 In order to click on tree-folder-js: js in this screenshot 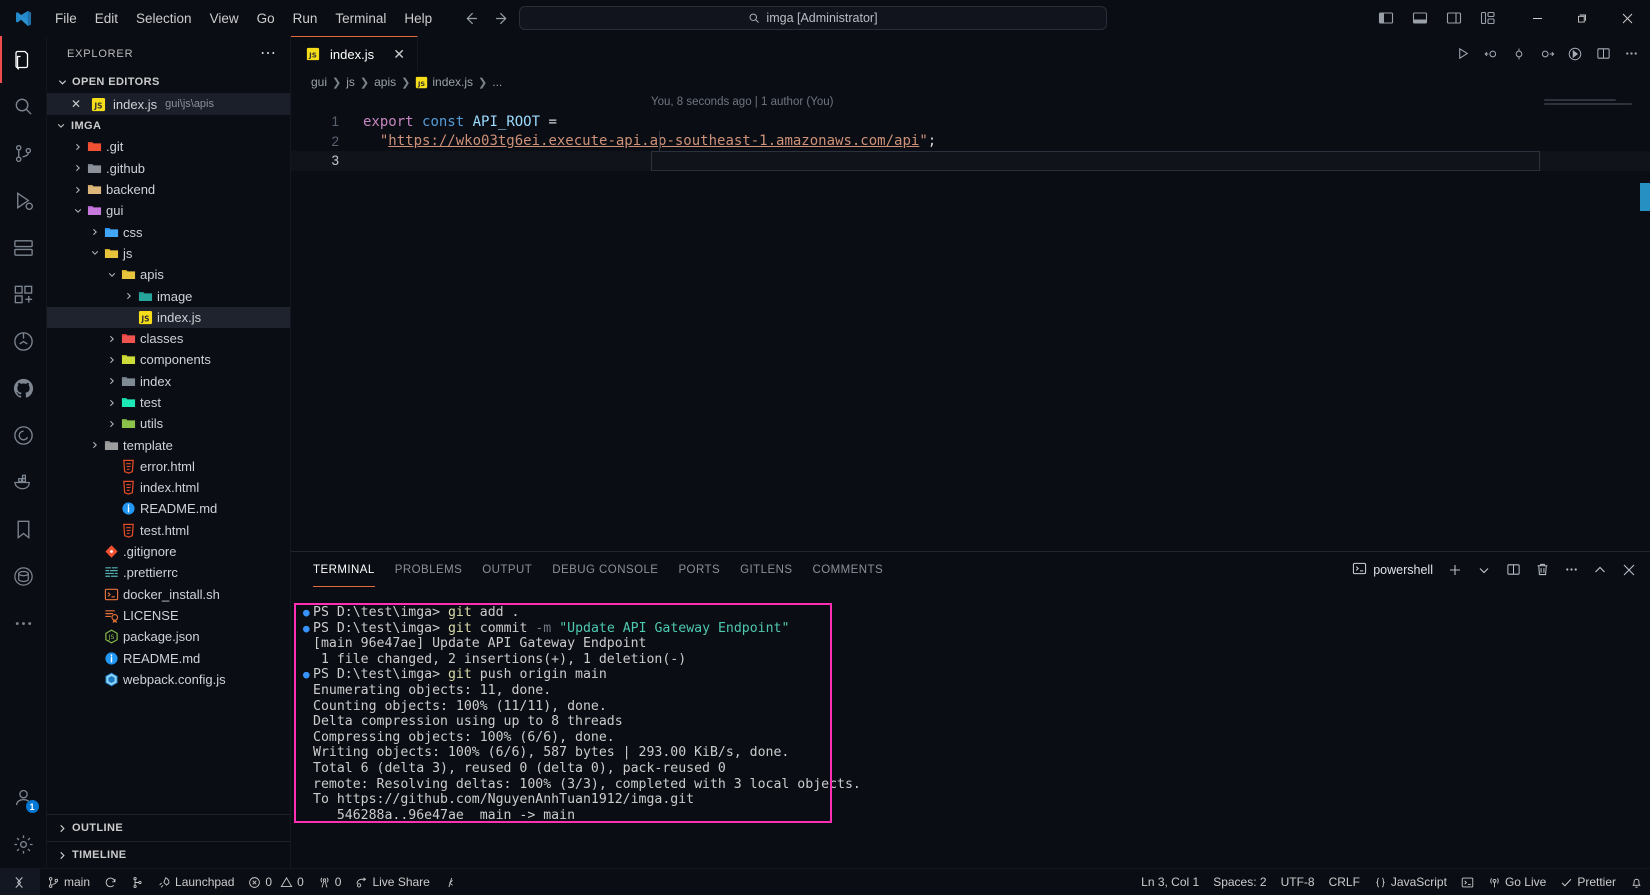, I will do `click(168, 253)`.